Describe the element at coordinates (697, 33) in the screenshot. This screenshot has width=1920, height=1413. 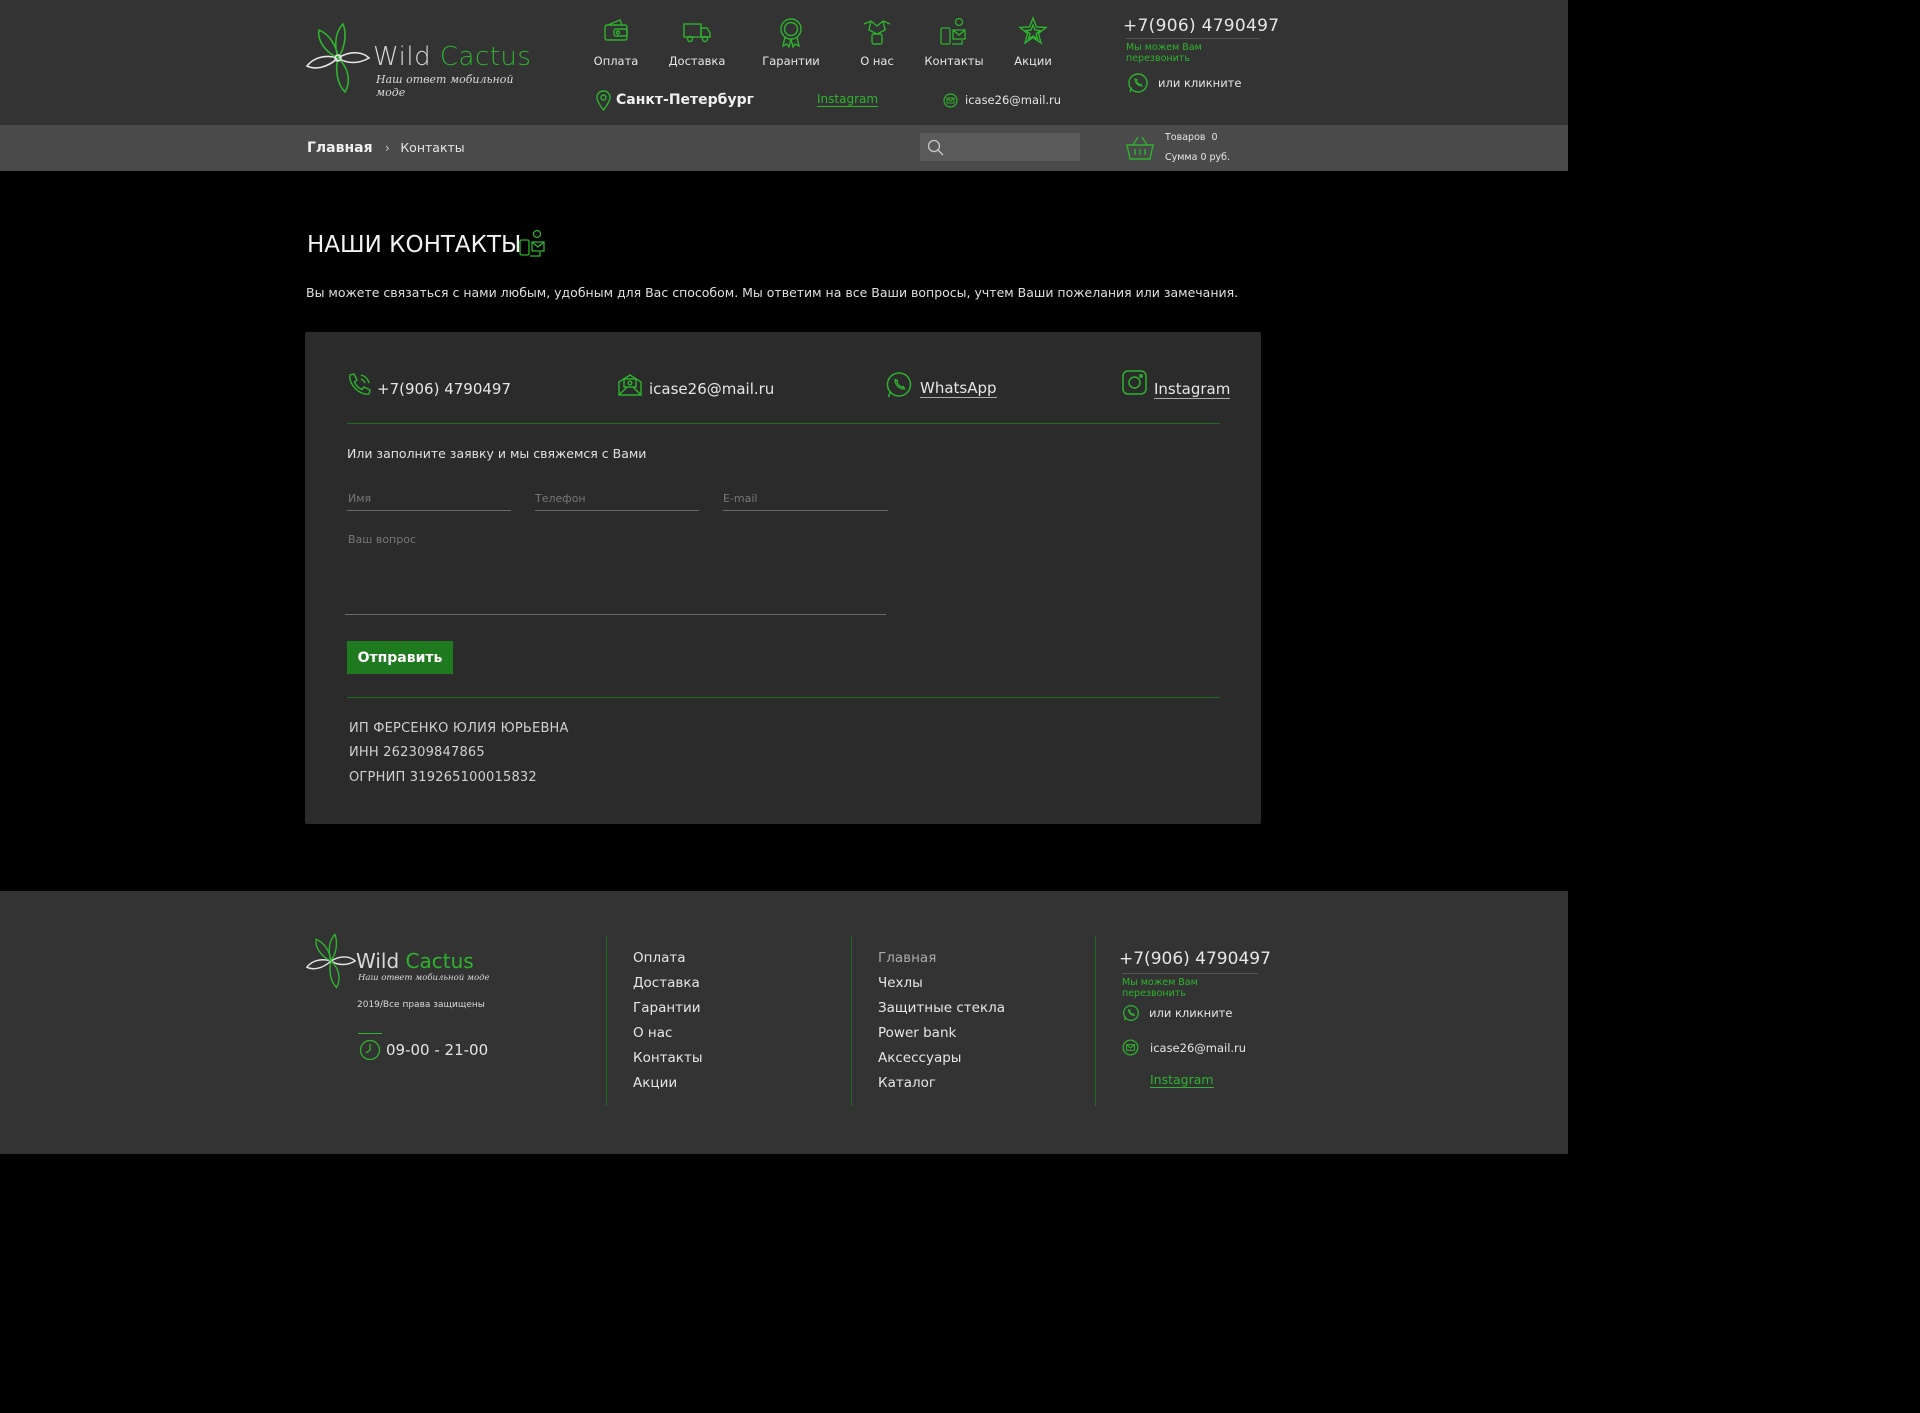
I see `truck-icon` at that location.